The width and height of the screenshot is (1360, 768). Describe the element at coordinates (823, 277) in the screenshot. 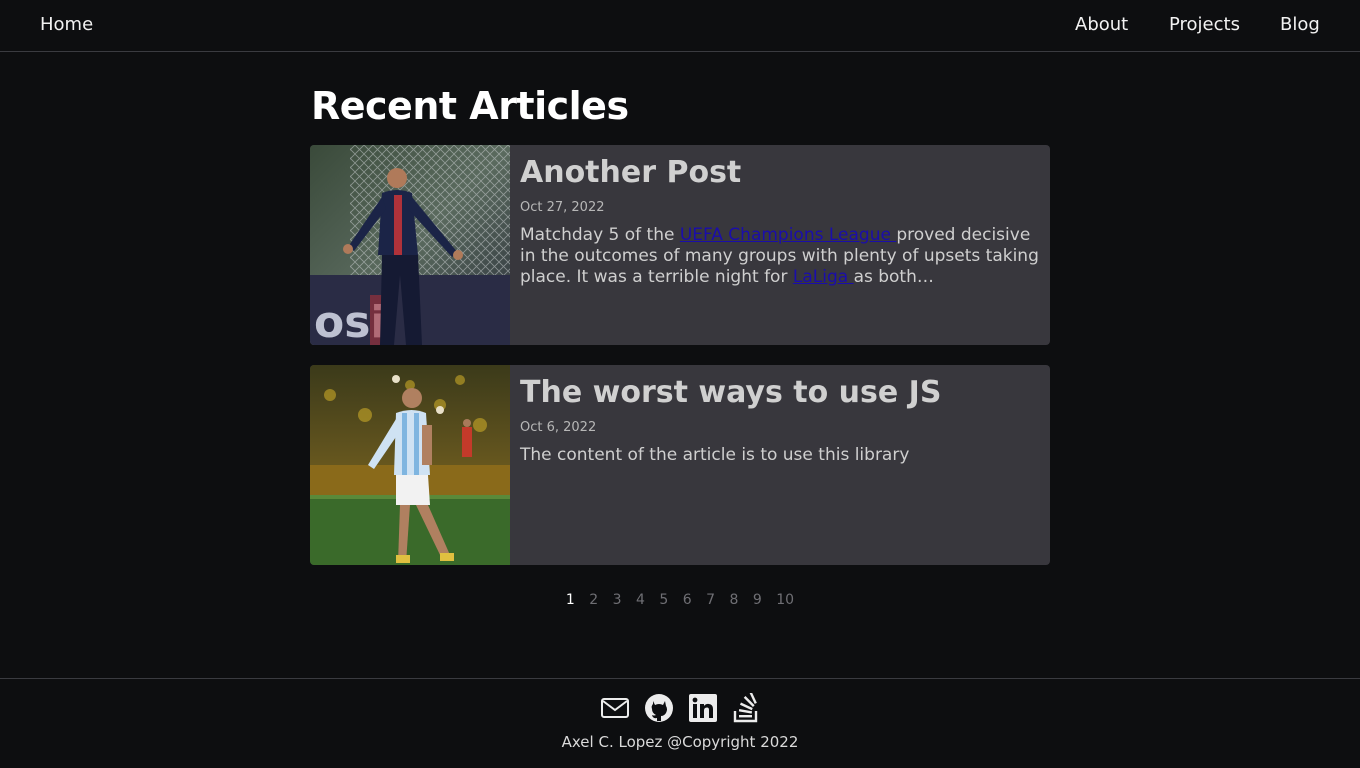

I see `laliga-link: LaLiga` at that location.